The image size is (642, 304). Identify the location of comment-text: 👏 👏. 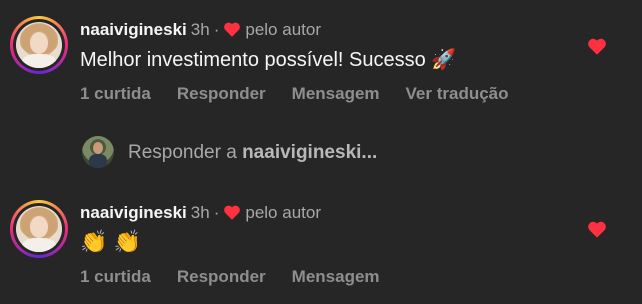
(110, 241).